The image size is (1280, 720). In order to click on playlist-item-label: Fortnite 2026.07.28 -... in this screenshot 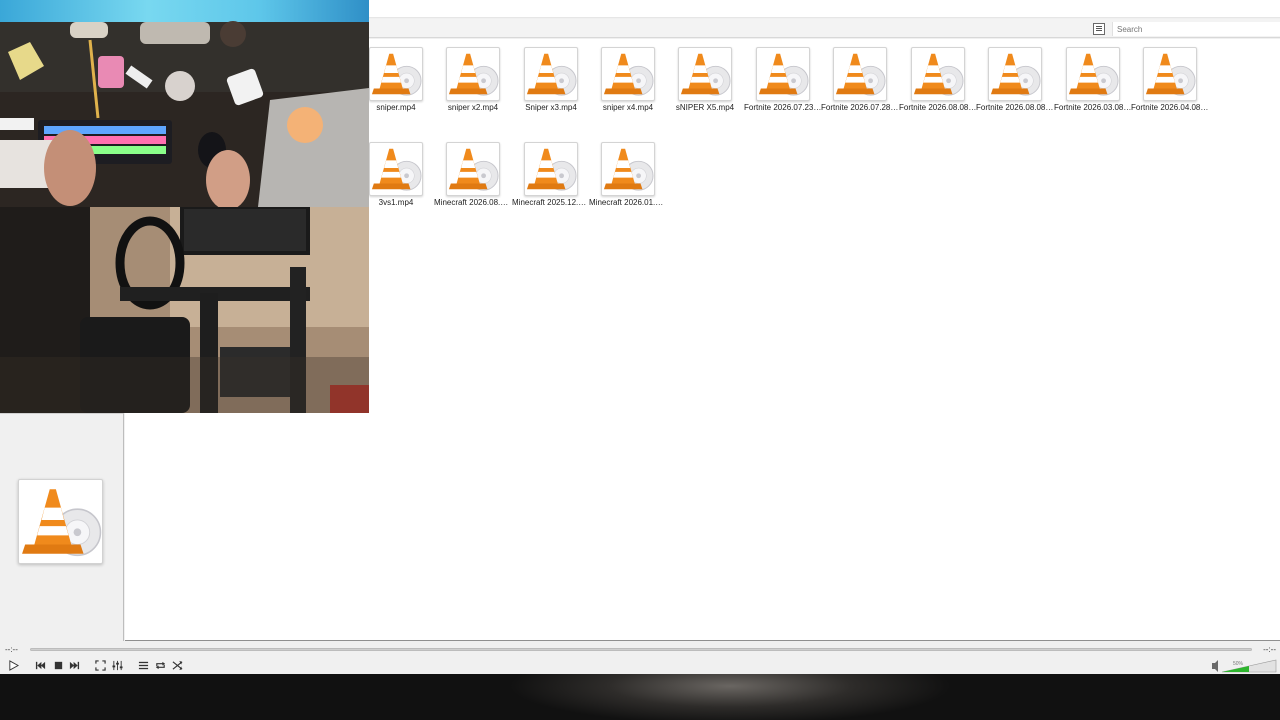, I will do `click(860, 107)`.